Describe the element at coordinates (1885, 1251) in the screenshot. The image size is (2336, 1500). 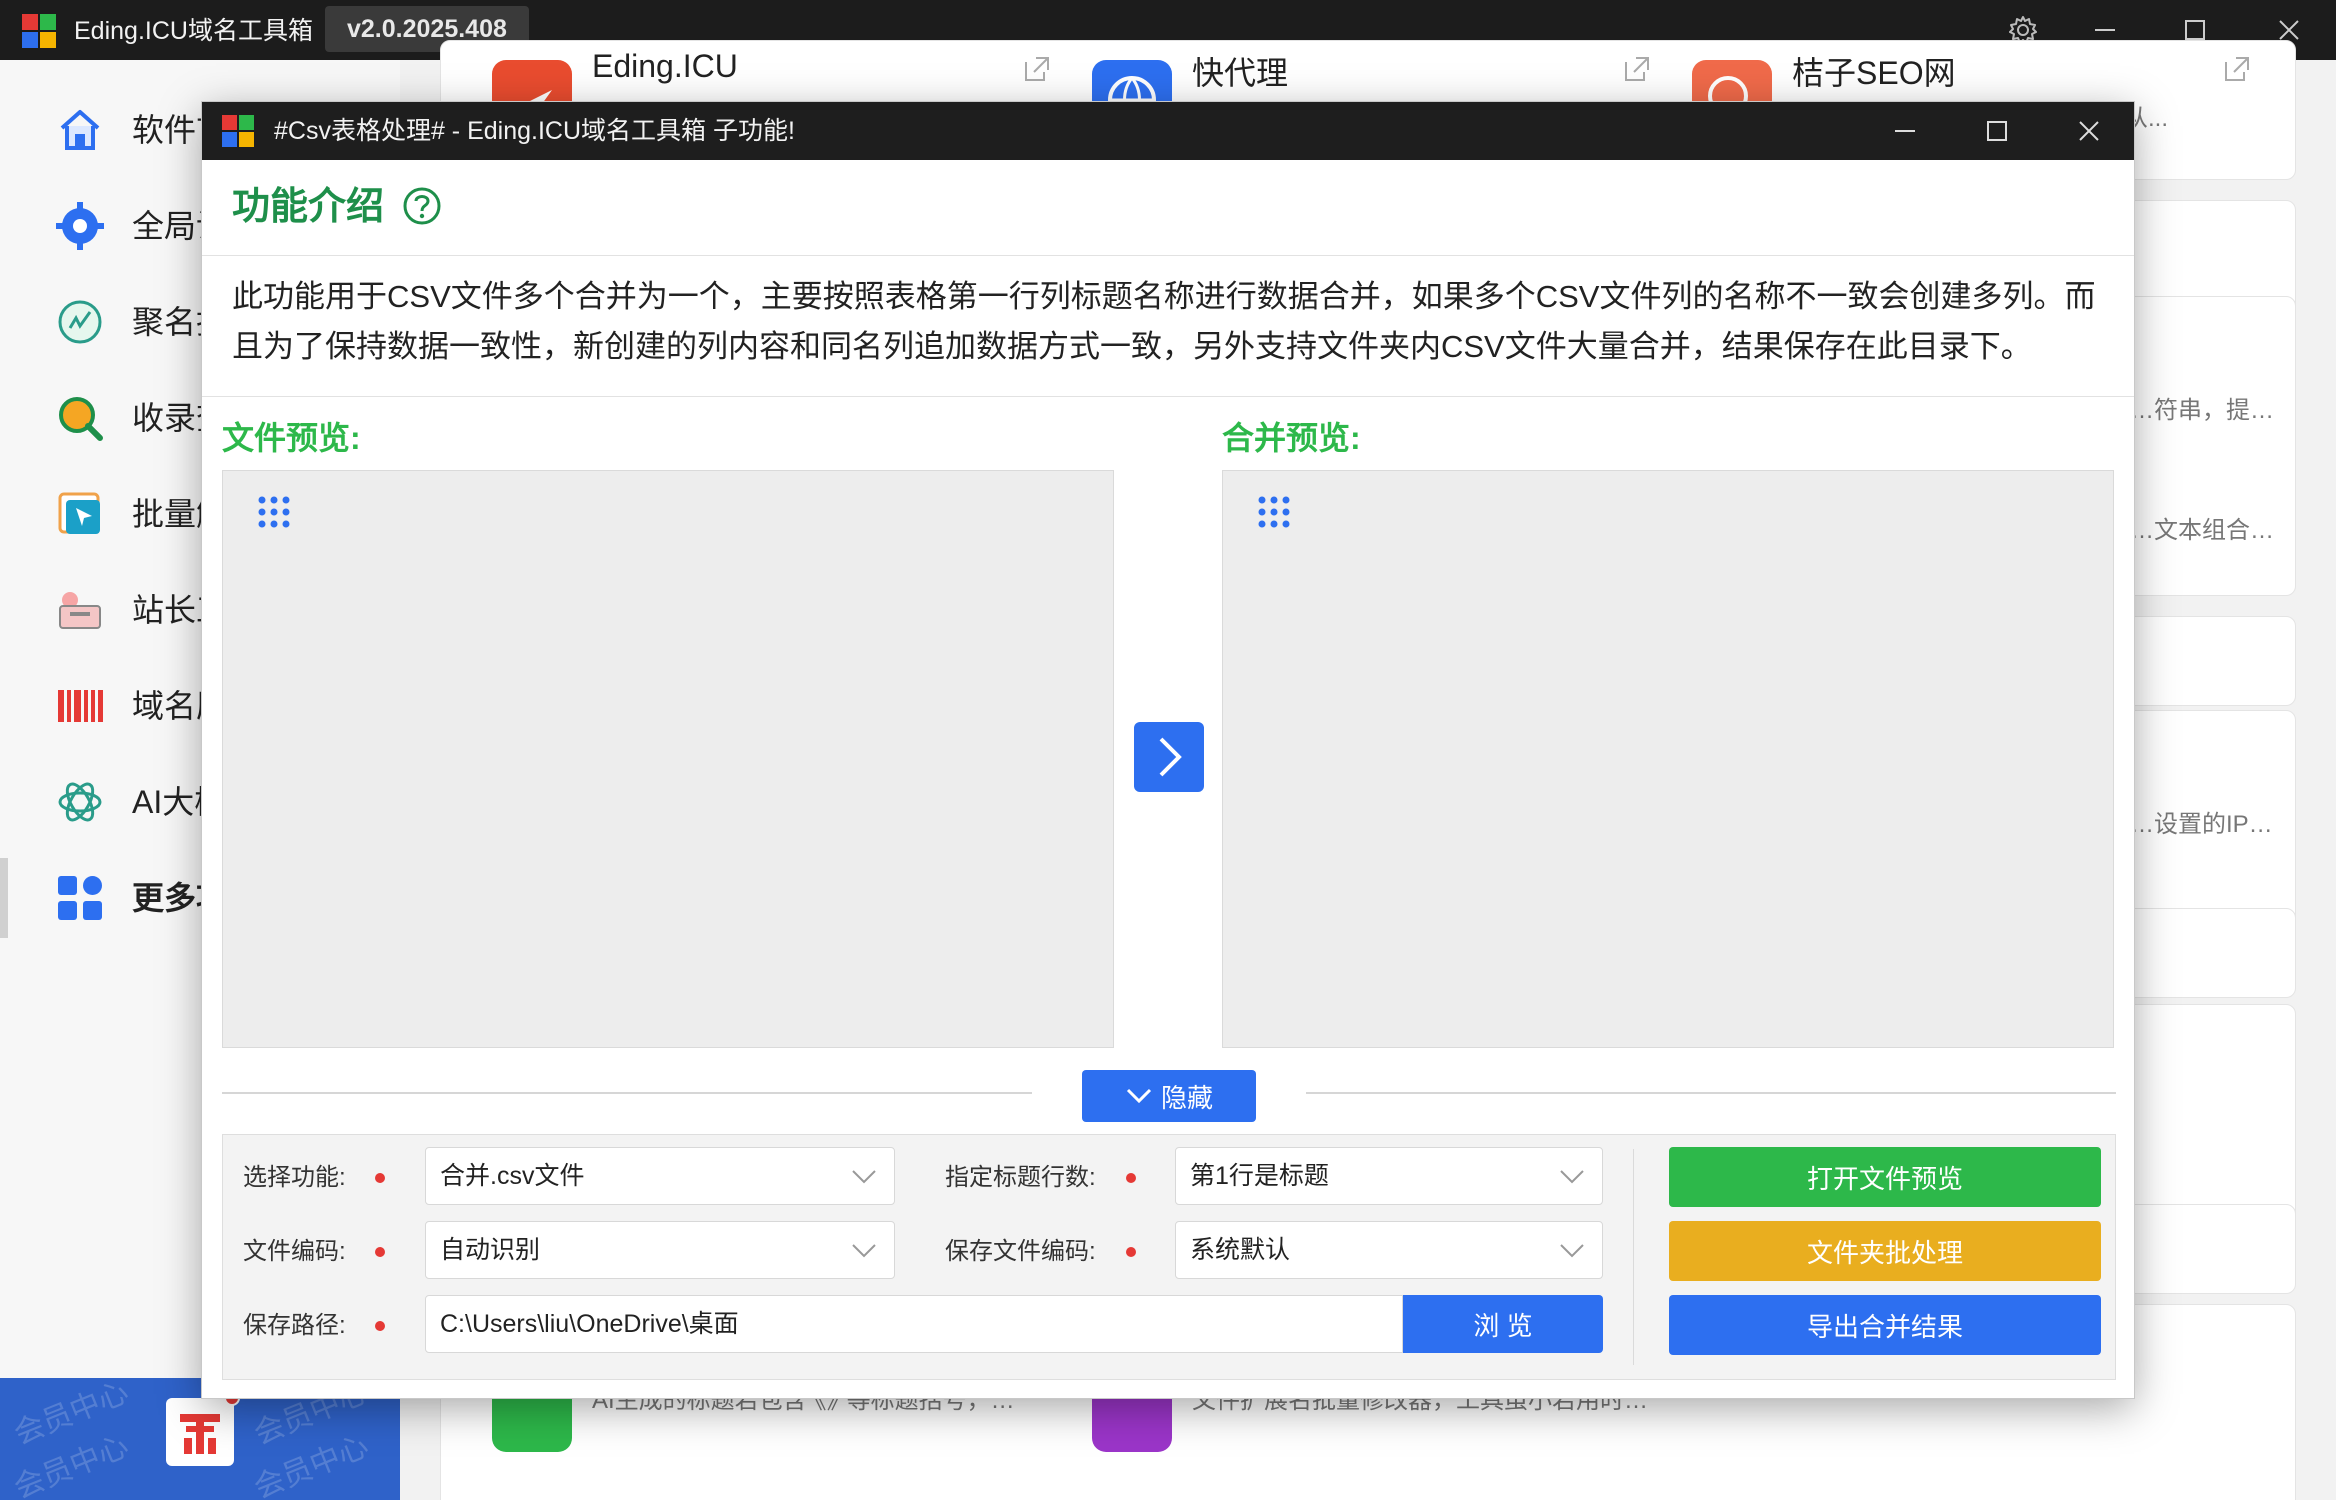
I see `folder-batch-button: 文件夹批处理` at that location.